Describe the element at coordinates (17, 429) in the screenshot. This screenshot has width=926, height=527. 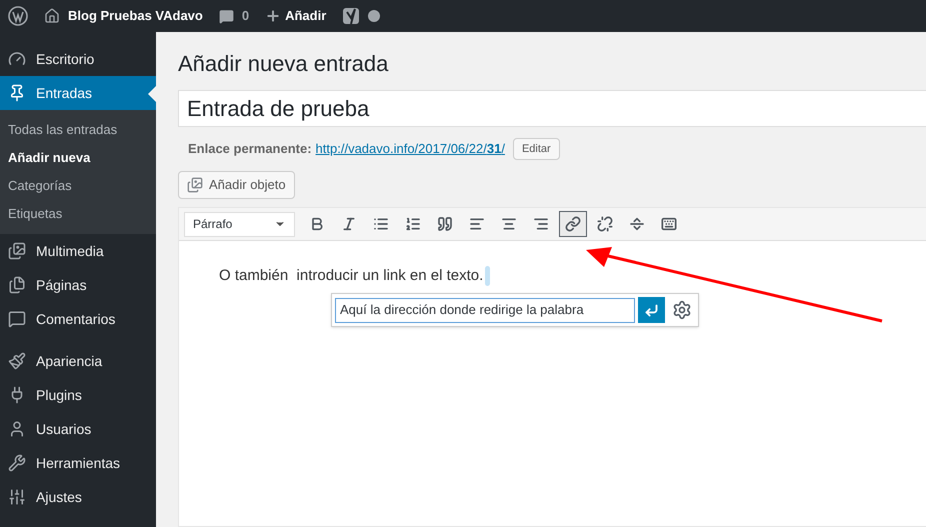
I see `user-icon` at that location.